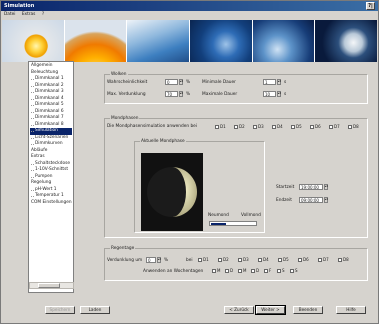  Describe the element at coordinates (261, 126) in the screenshot. I see `mond-channel-label: D3` at that location.